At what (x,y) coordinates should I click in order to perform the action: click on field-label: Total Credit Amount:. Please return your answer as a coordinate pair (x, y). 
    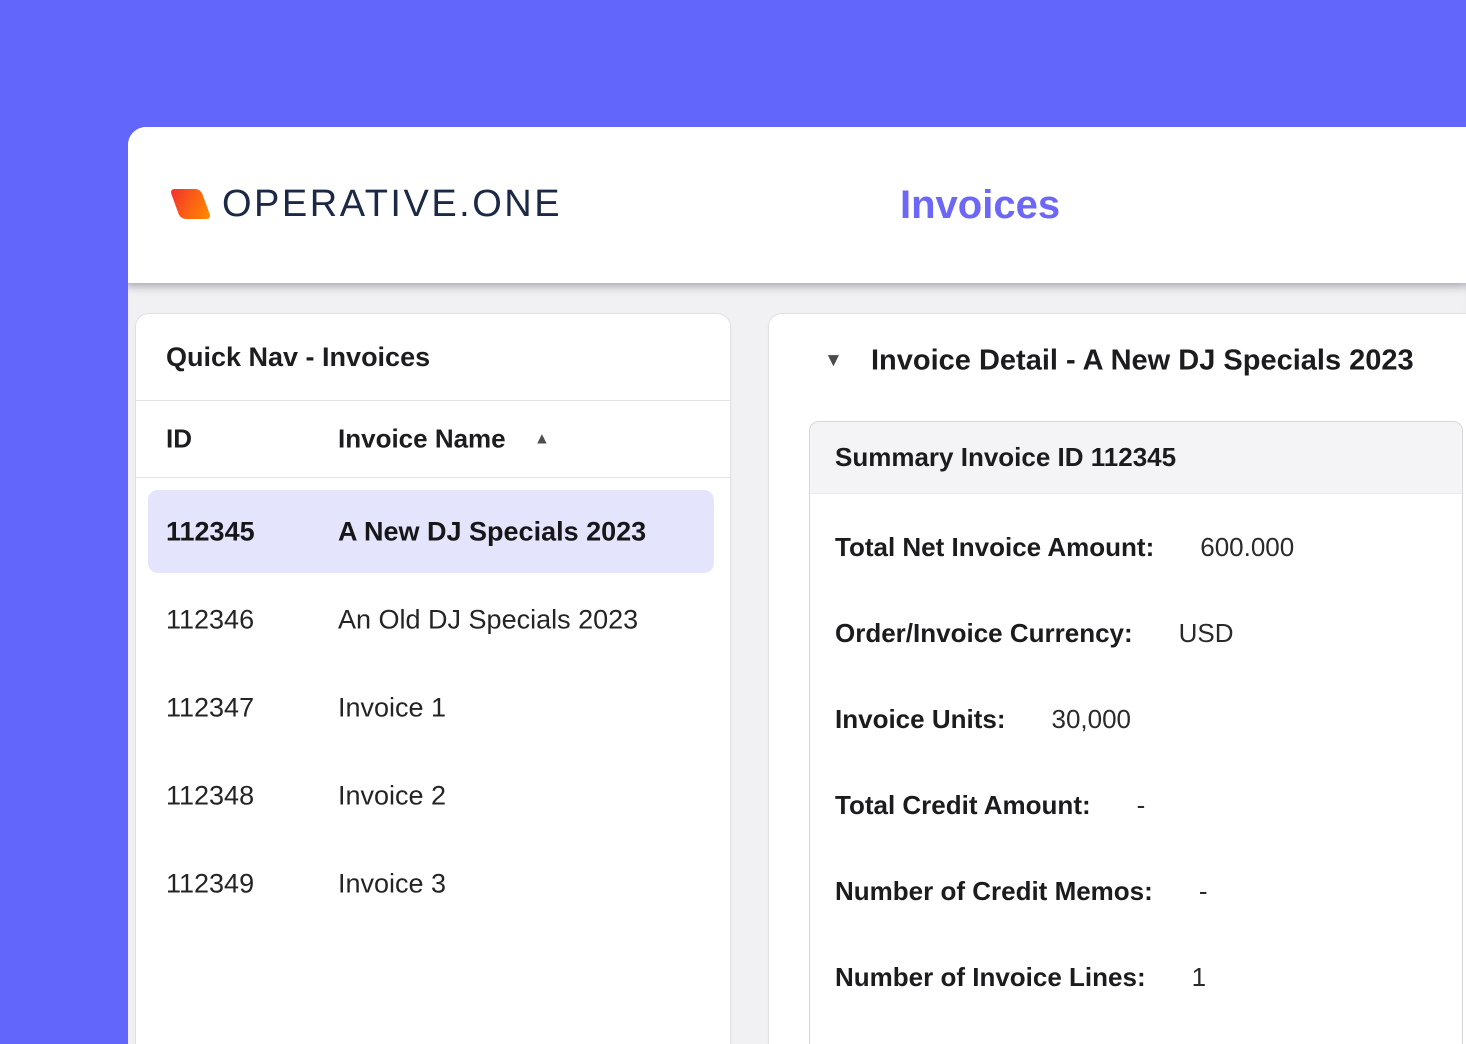
    Looking at the image, I should click on (963, 804).